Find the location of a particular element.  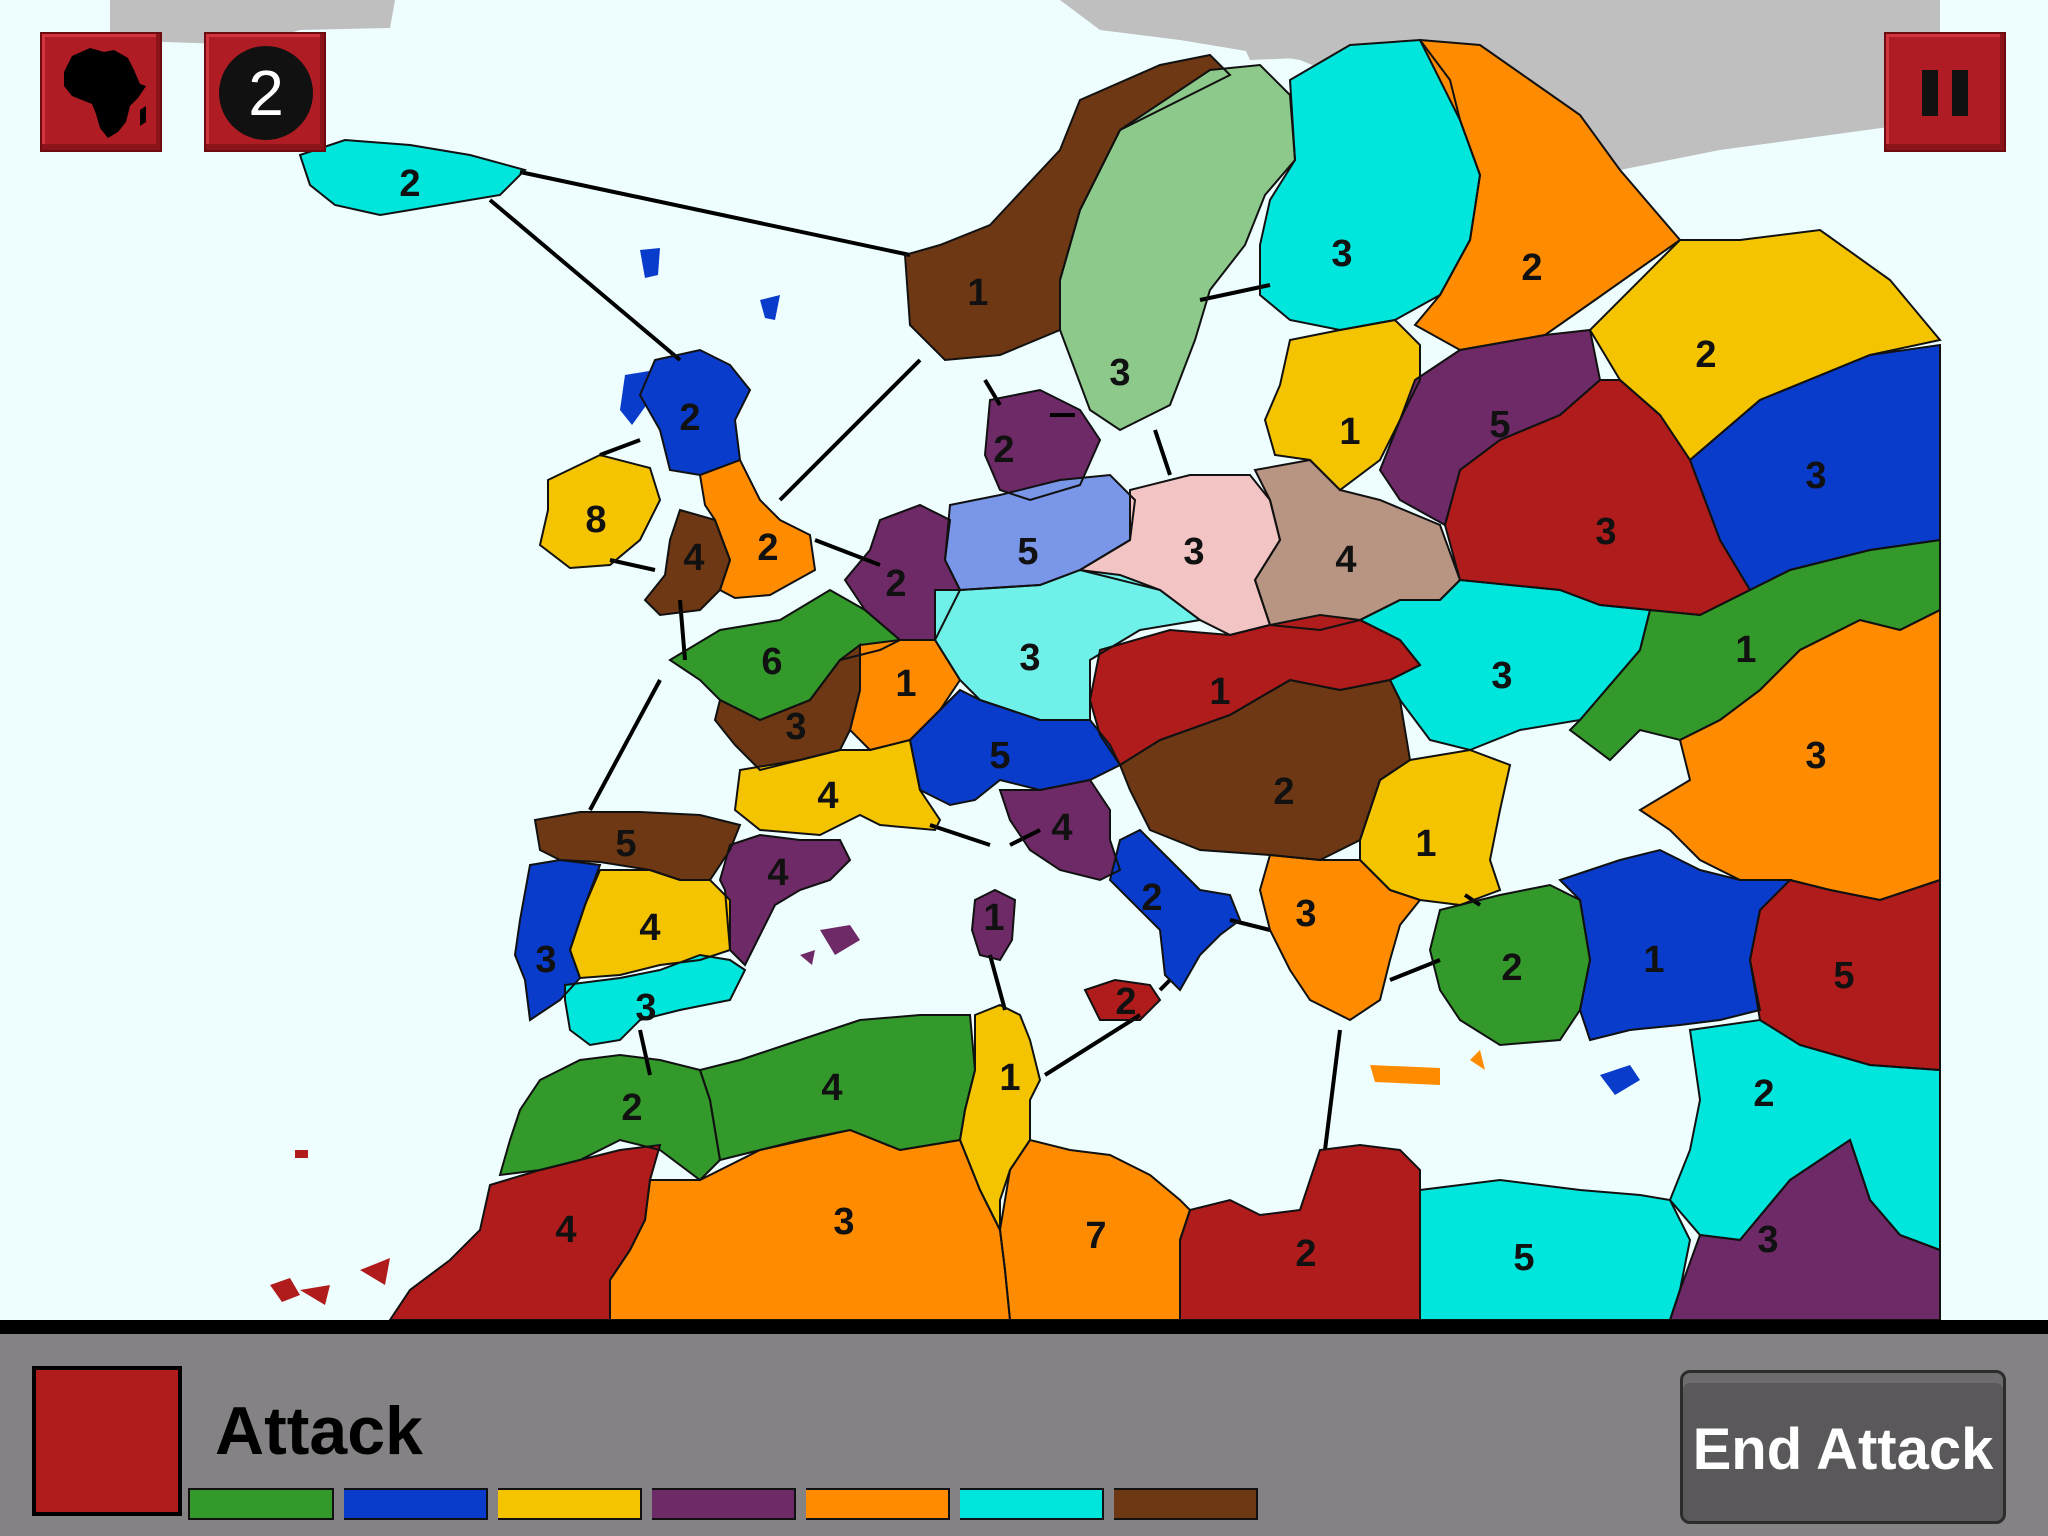

army-count: 6 is located at coordinates (771, 662).